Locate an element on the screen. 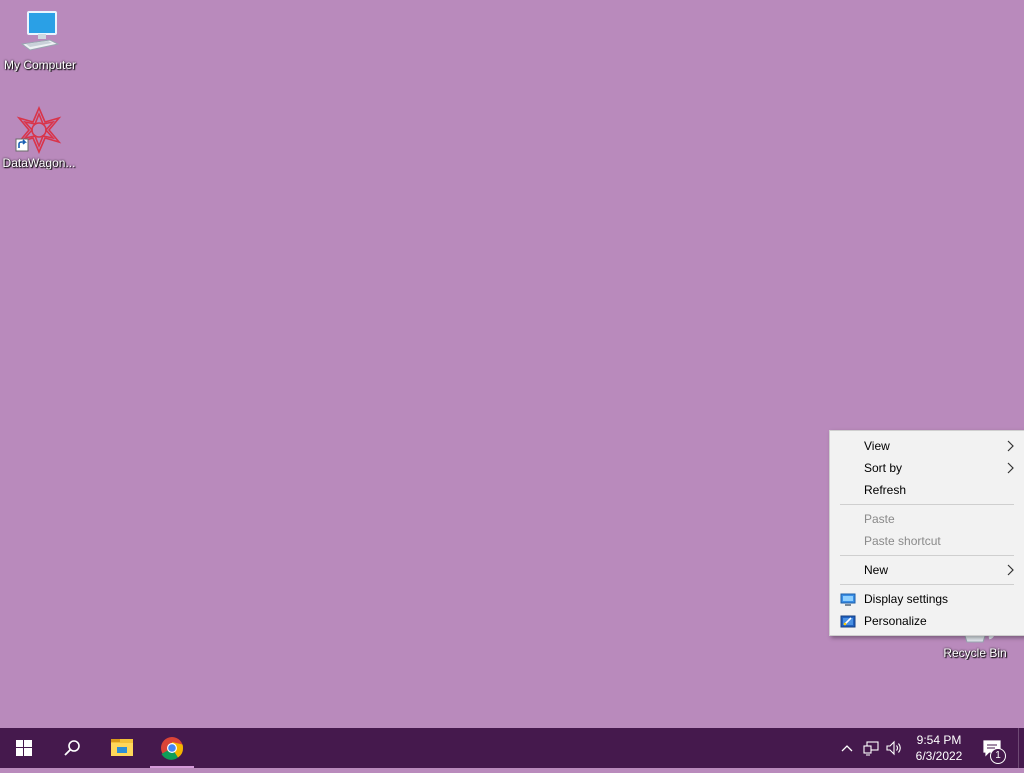 The height and width of the screenshot is (773, 1024). menu-item-label: New is located at coordinates (876, 570).